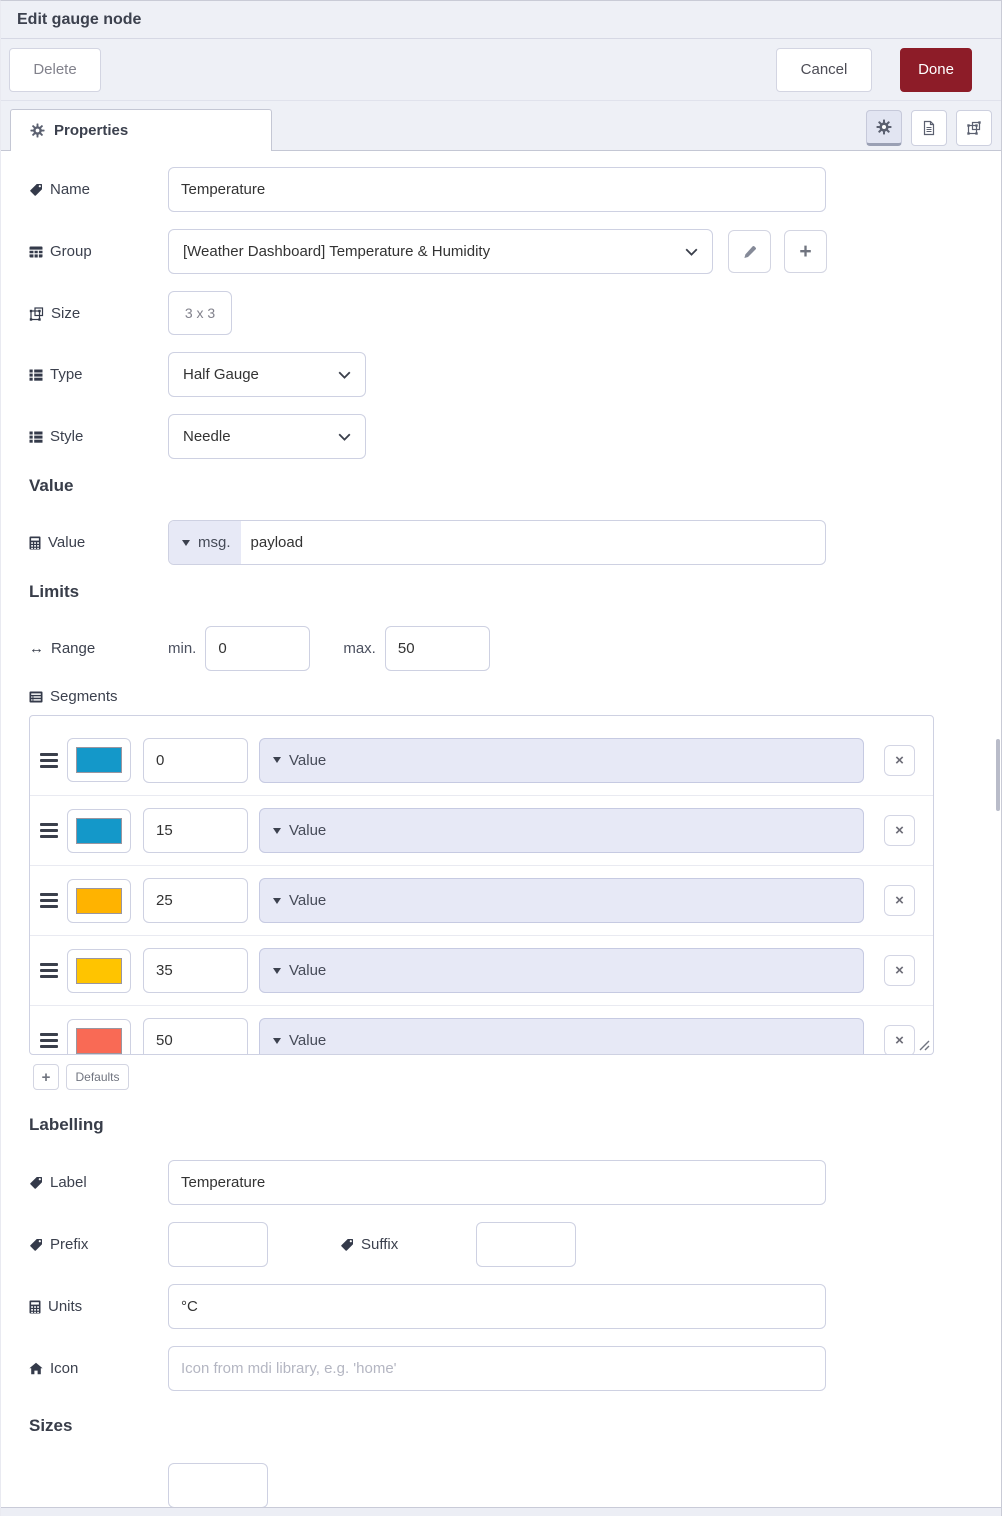 This screenshot has height=1516, width=1002. Describe the element at coordinates (218, 1485) in the screenshot. I see `sizes-partial-input` at that location.